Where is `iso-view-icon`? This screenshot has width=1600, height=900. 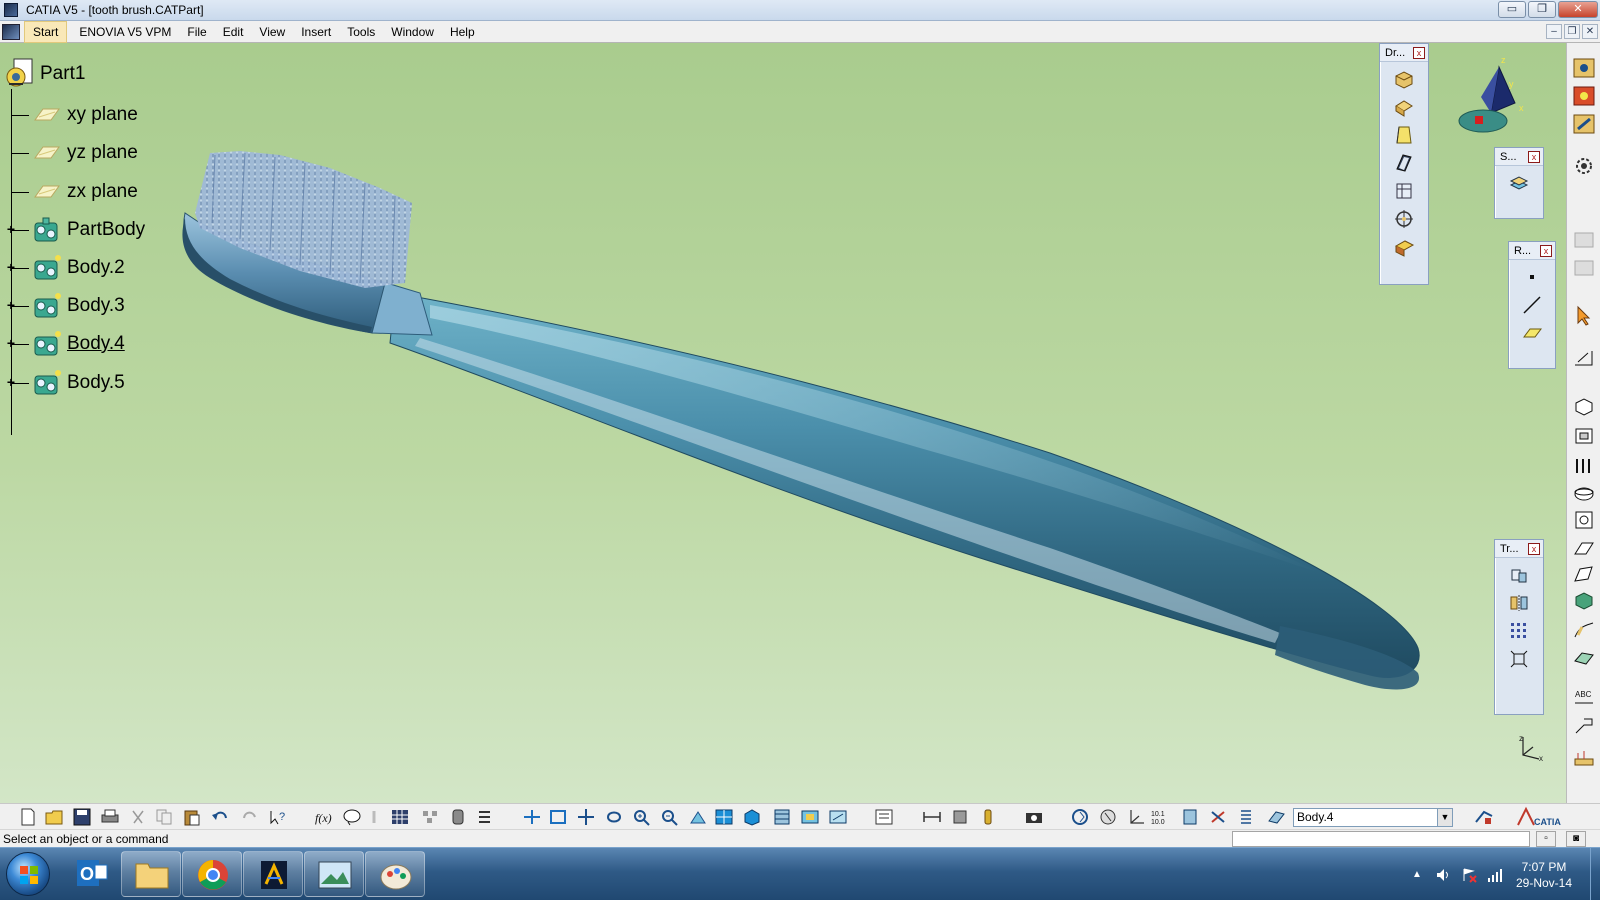 iso-view-icon is located at coordinates (752, 817).